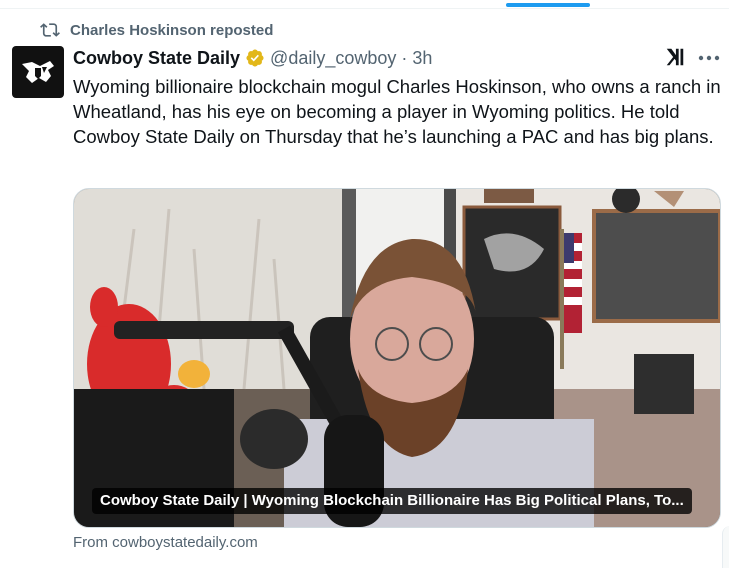 The width and height of the screenshot is (729, 568). I want to click on repost-context: Charles Hoskinson reposted, so click(156, 30).